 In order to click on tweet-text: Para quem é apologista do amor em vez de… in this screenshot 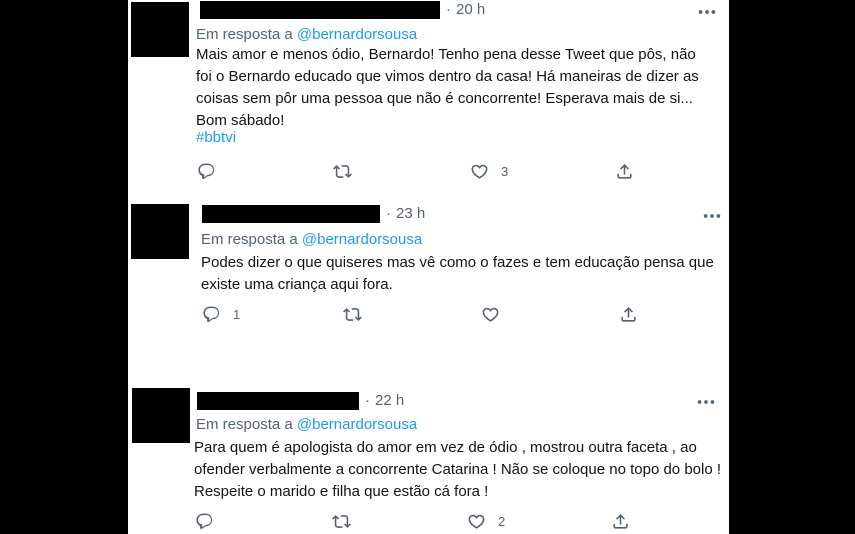, I will do `click(458, 469)`.